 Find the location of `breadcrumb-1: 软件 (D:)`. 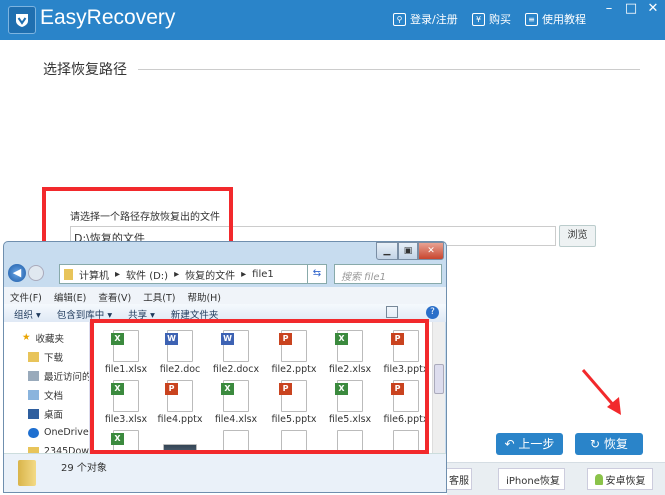

breadcrumb-1: 软件 (D:) is located at coordinates (147, 274).